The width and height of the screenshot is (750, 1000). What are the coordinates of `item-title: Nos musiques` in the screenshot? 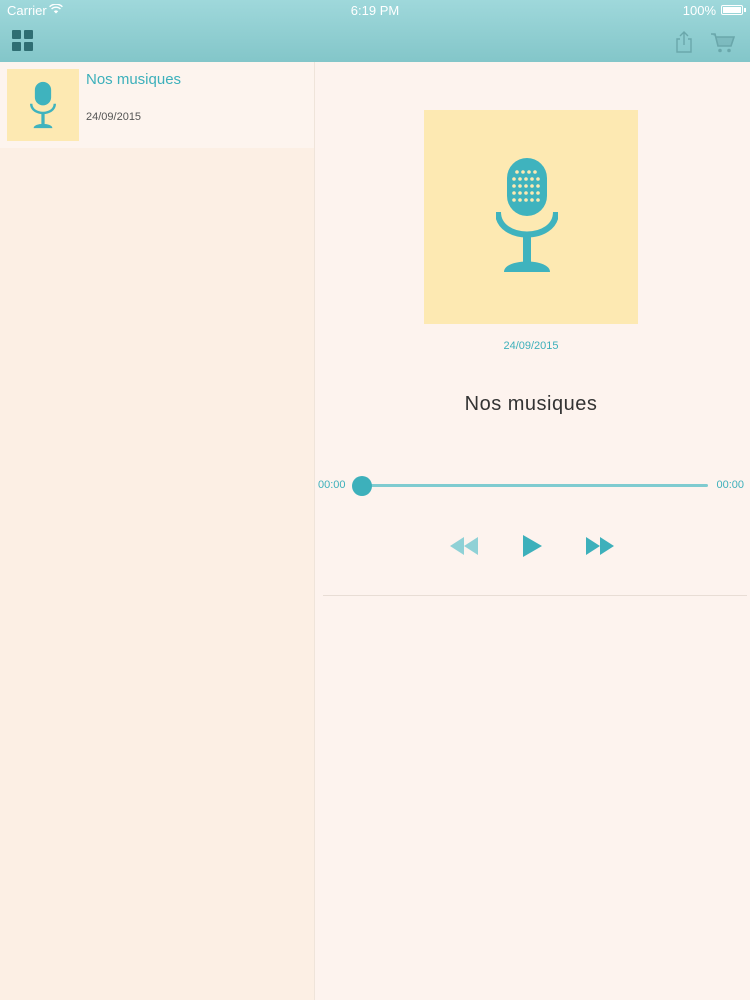 It's located at (134, 79).